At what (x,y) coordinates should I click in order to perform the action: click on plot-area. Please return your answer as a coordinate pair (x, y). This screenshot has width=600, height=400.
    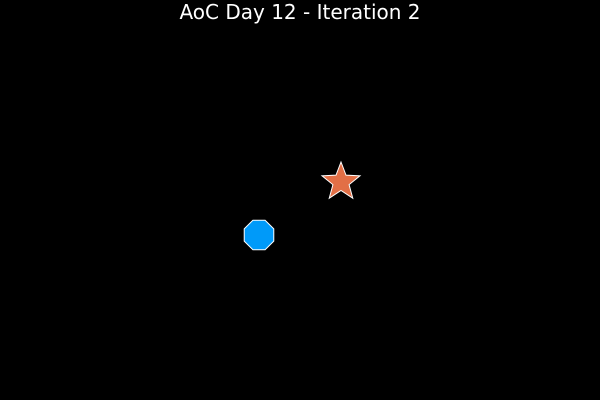
    Looking at the image, I should click on (302, 205).